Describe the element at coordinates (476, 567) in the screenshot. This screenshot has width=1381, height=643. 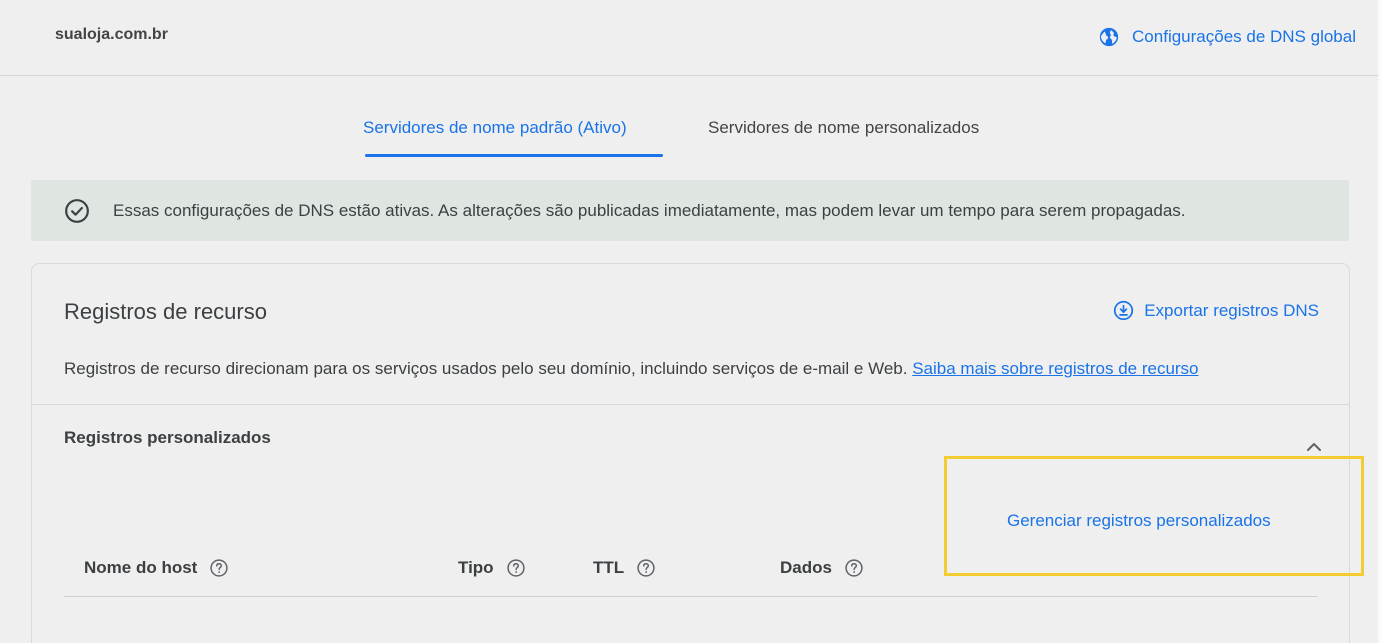
I see `column-label: Tipo` at that location.